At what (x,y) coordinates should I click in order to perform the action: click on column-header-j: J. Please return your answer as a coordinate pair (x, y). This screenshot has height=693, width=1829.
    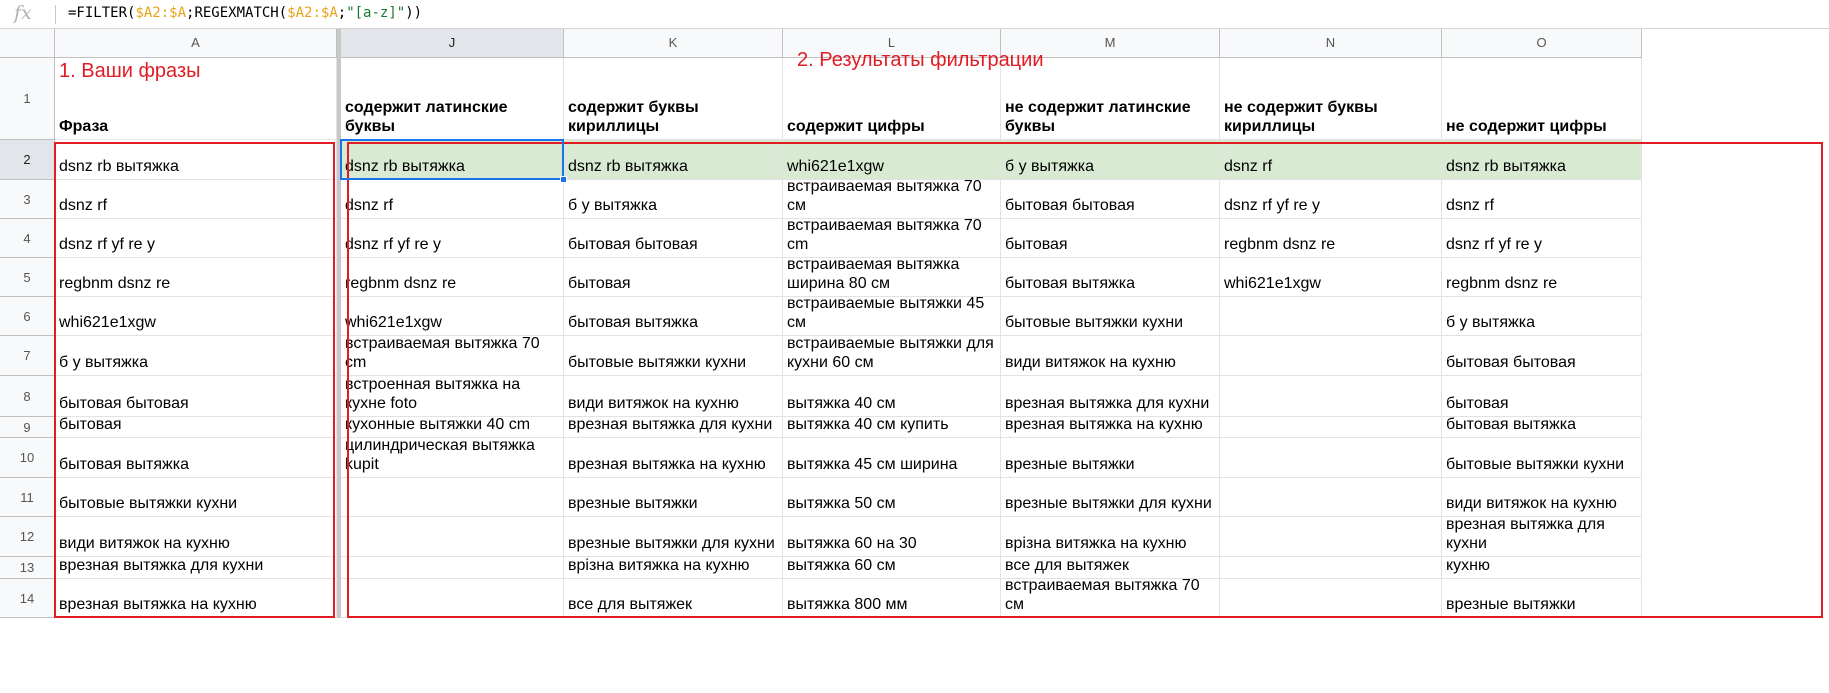
    Looking at the image, I should click on (452, 43).